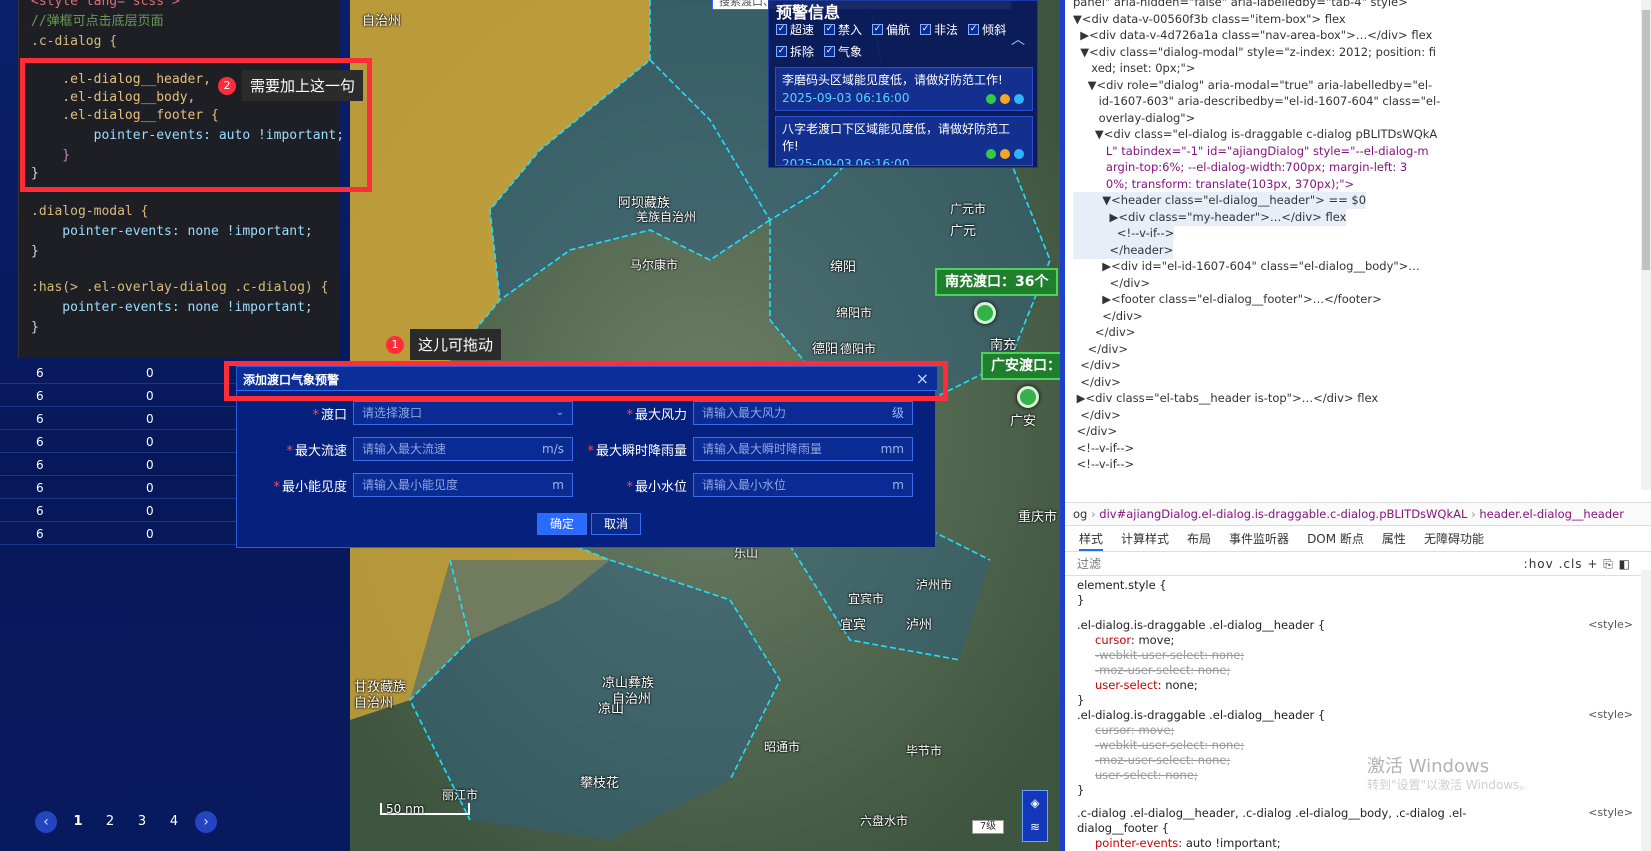 The image size is (1651, 851). I want to click on styles-filter-input: 过滤 :hov .cls + ⎘ ◧, so click(1358, 564).